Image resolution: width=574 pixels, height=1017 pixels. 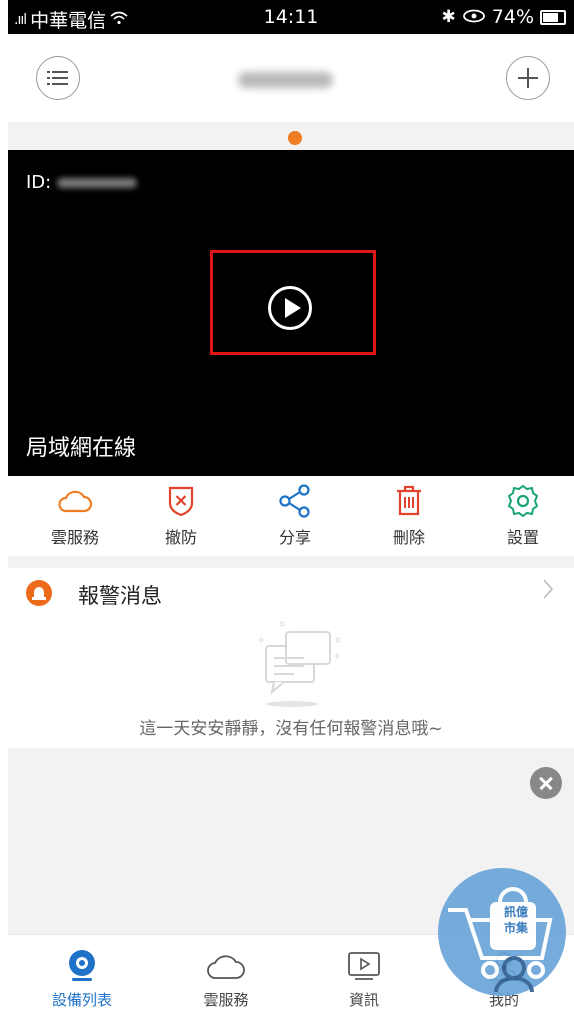 What do you see at coordinates (180, 537) in the screenshot?
I see `action-label: 撤防` at bounding box center [180, 537].